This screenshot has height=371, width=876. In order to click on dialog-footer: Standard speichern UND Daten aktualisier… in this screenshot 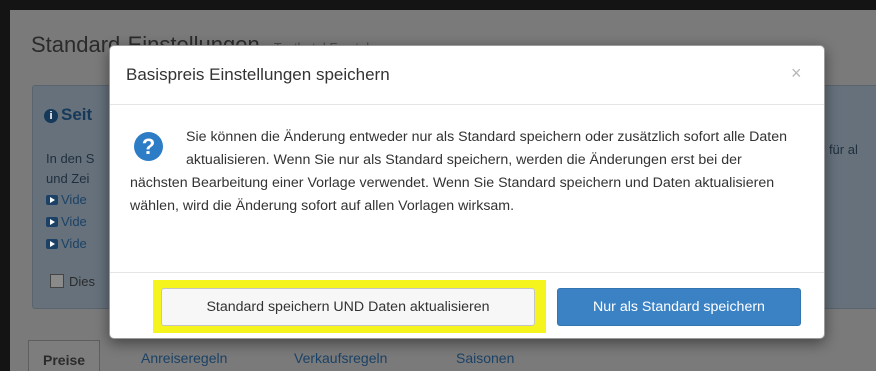, I will do `click(467, 305)`.